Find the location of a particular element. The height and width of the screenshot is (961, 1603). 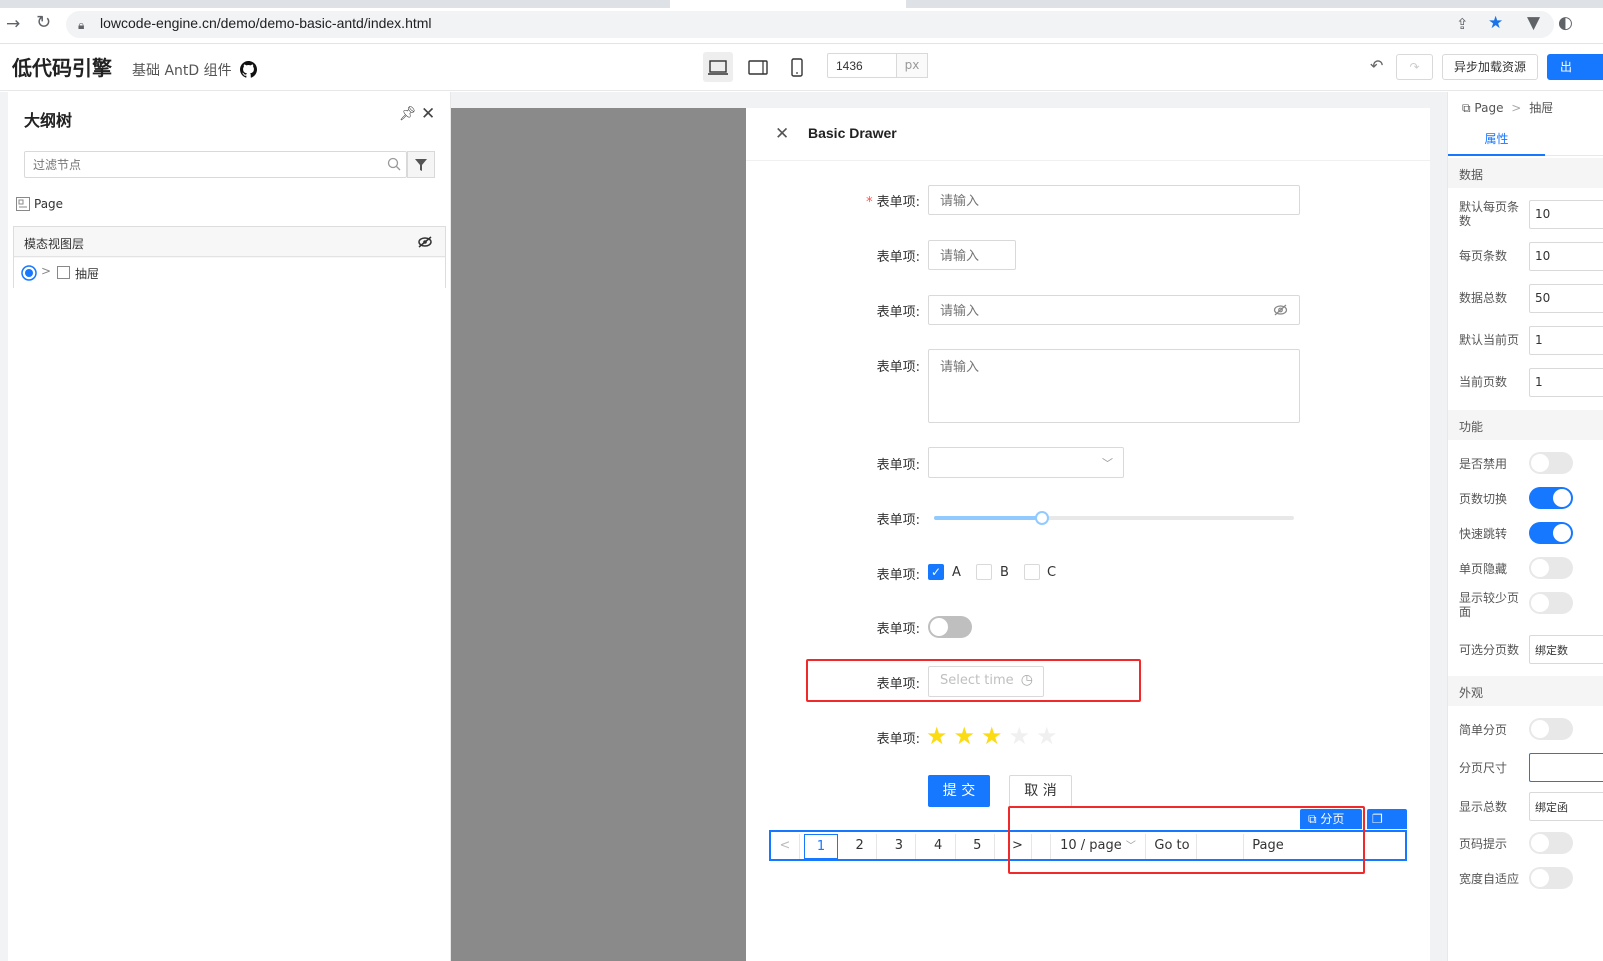

outline-root-node: Page is located at coordinates (39, 204).